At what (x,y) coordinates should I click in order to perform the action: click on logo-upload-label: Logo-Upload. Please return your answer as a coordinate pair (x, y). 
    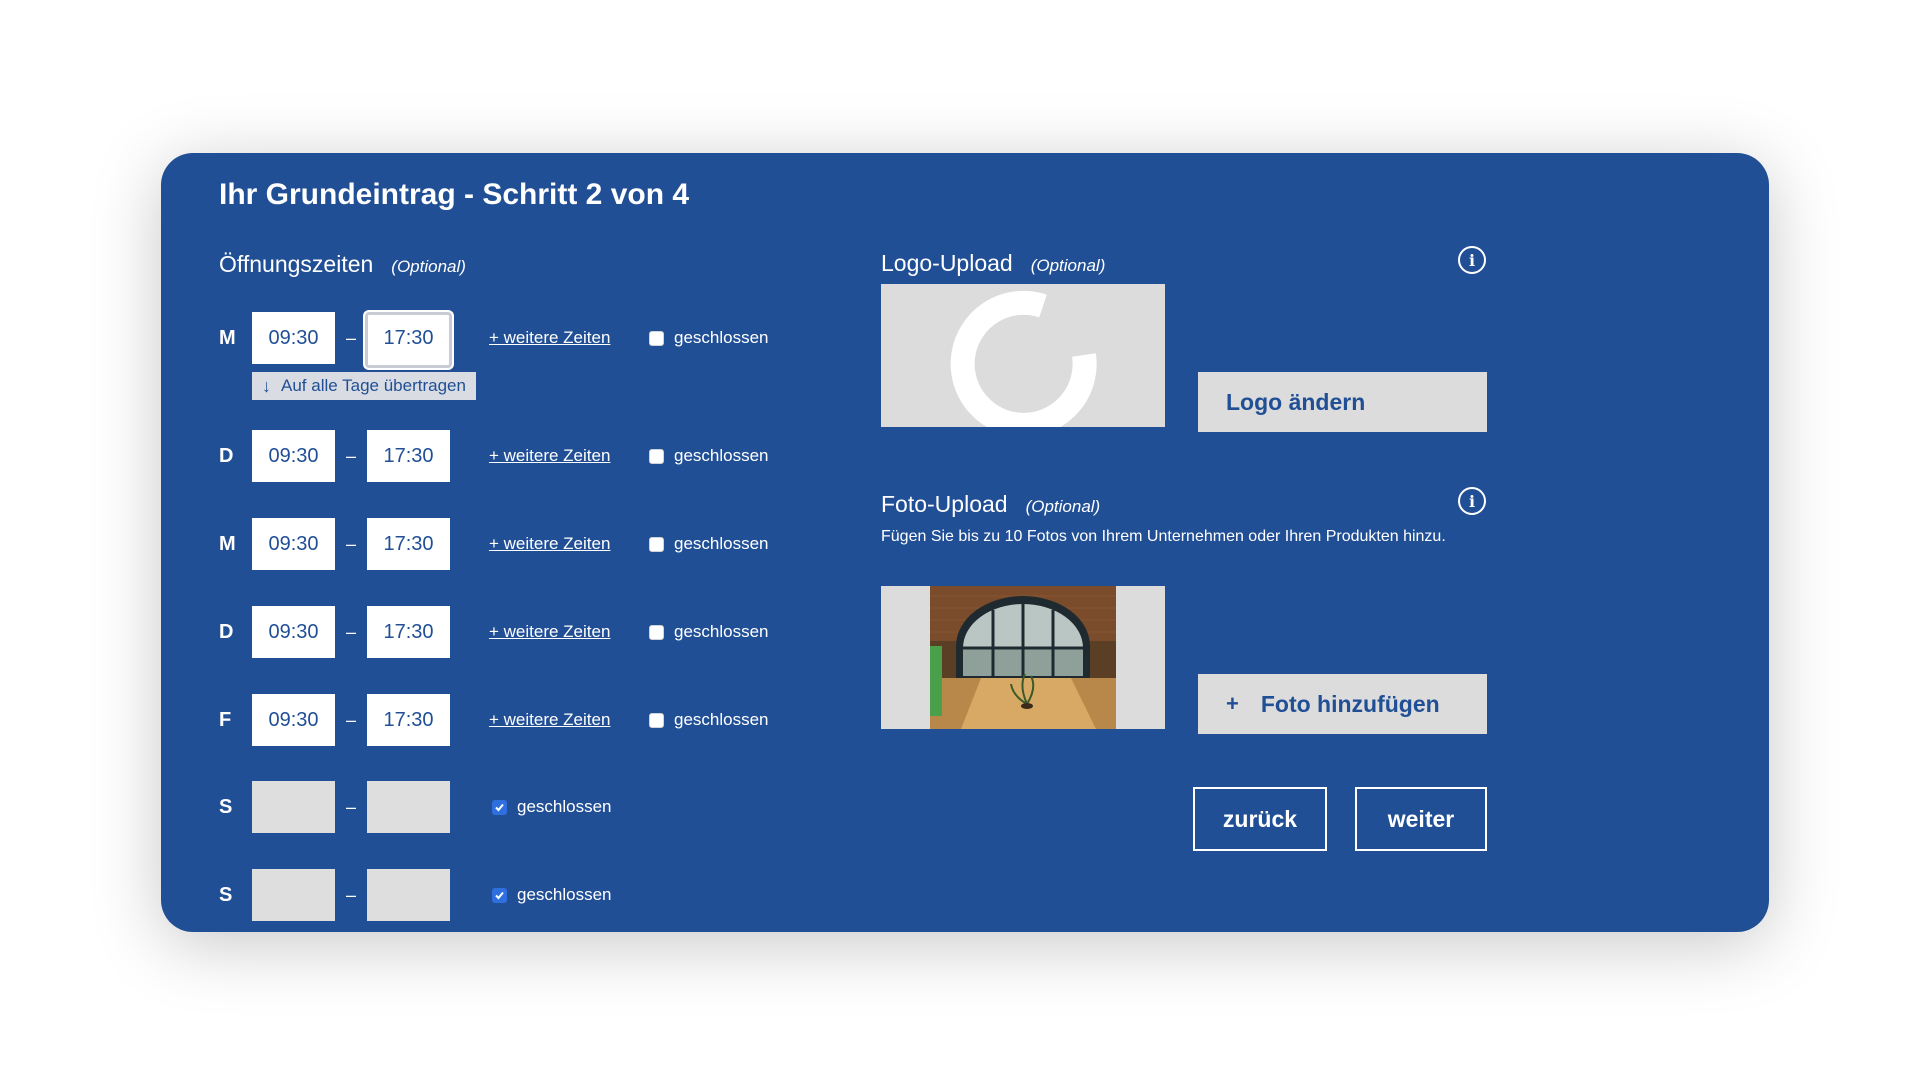
    Looking at the image, I should click on (947, 263).